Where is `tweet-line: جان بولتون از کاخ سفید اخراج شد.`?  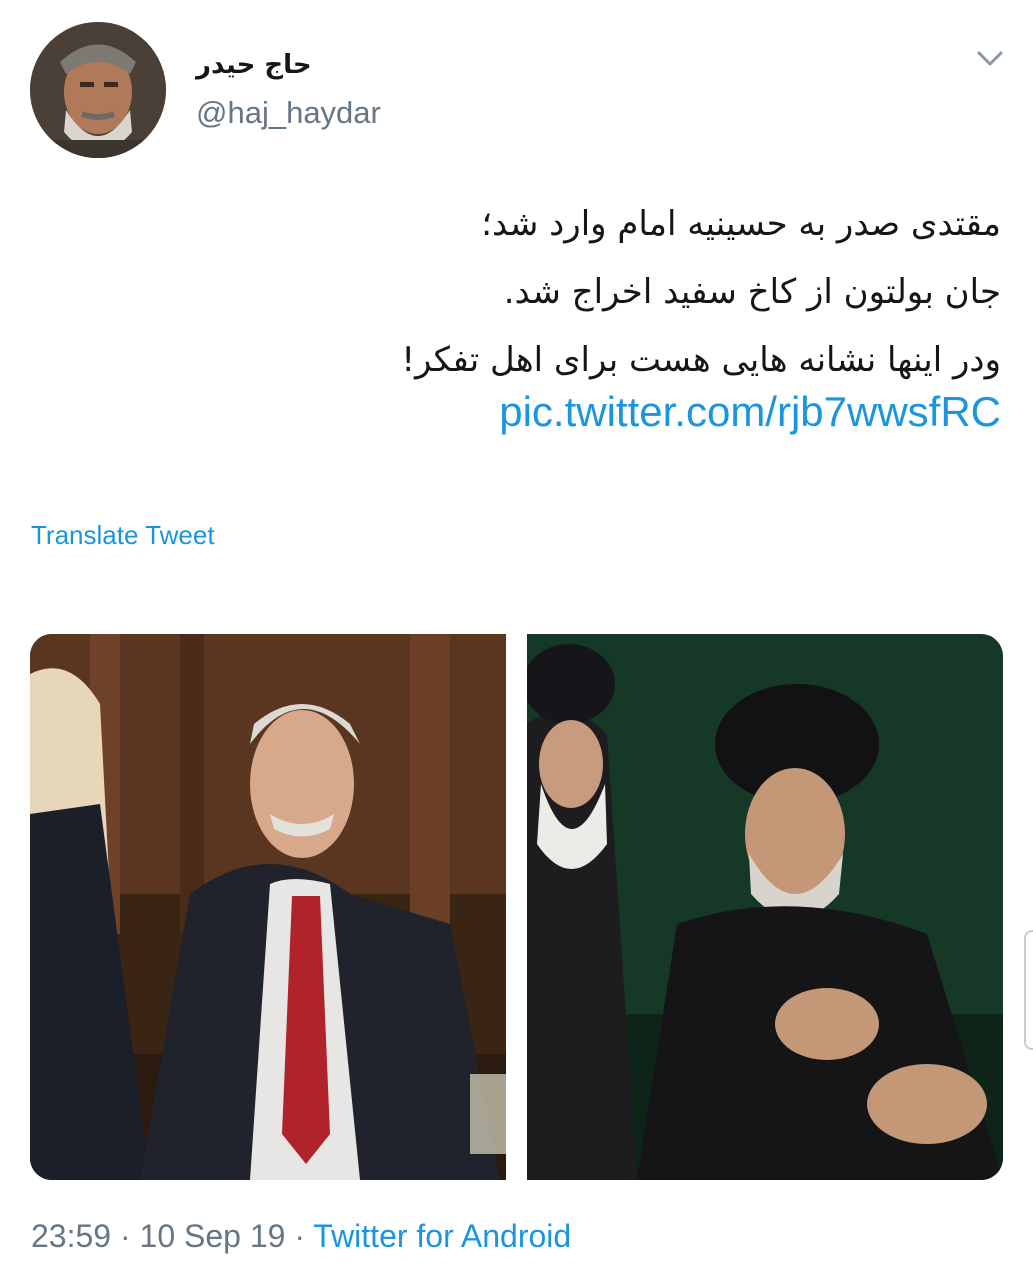 tweet-line: جان بولتون از کاخ سفید اخراج شد. is located at coordinates (752, 292).